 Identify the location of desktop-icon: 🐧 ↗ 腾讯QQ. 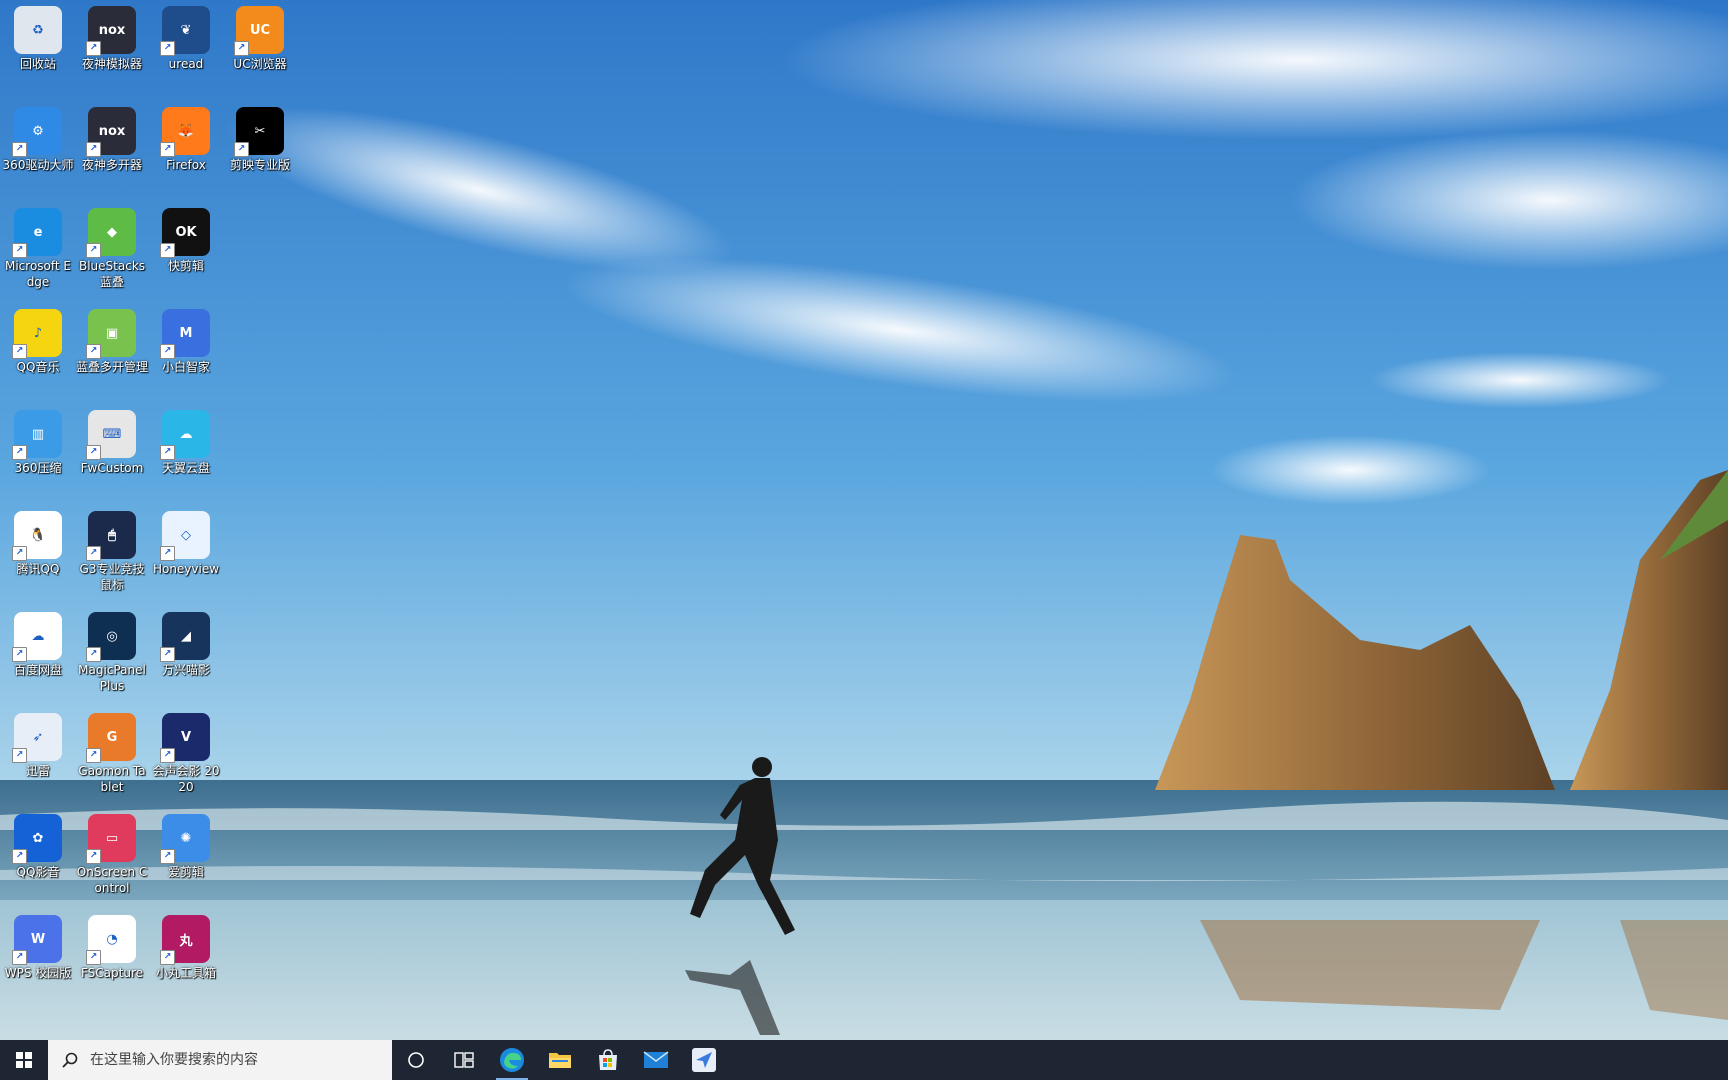
(38, 541).